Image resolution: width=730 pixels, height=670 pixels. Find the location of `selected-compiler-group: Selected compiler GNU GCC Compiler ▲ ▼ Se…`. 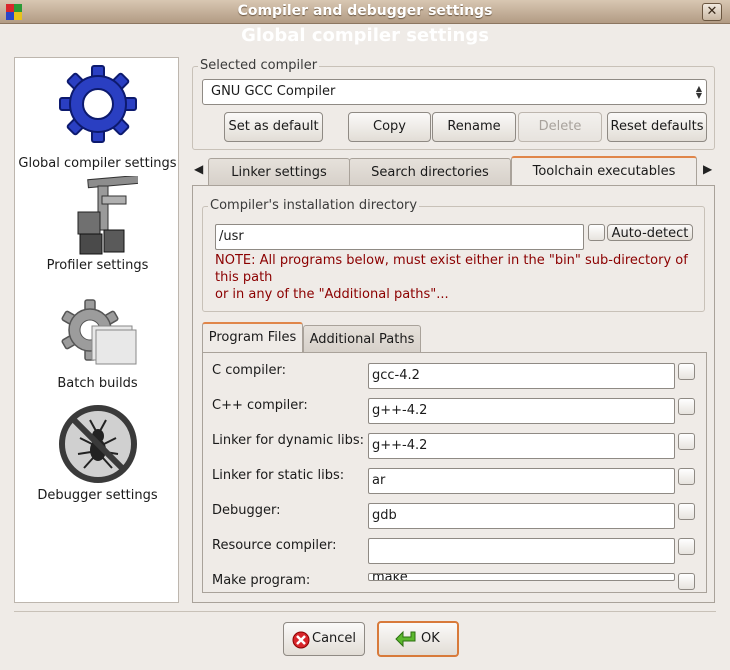

selected-compiler-group: Selected compiler GNU GCC Compiler ▲ ▼ Se… is located at coordinates (453, 104).